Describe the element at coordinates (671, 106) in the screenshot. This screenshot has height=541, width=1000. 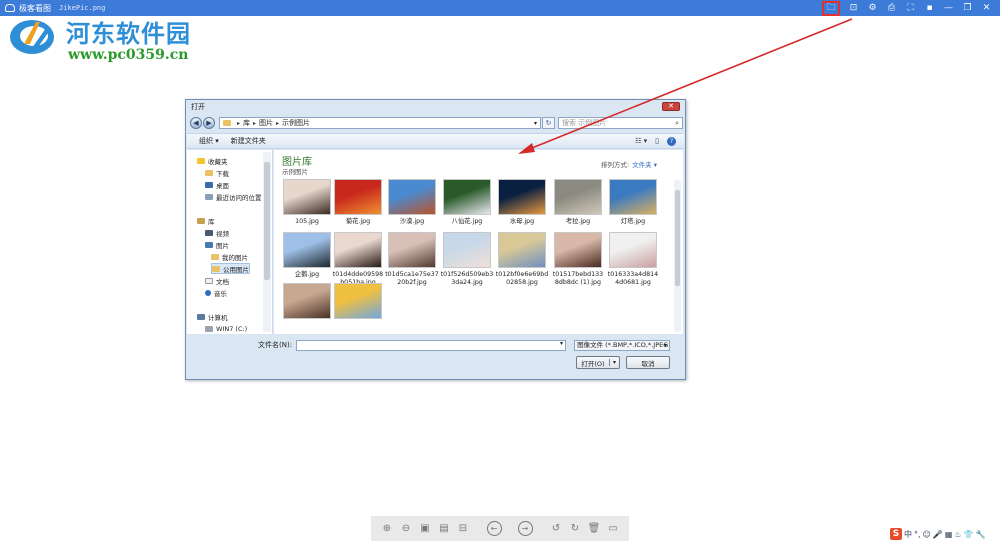
I see `dialog-close-button: ✕` at that location.